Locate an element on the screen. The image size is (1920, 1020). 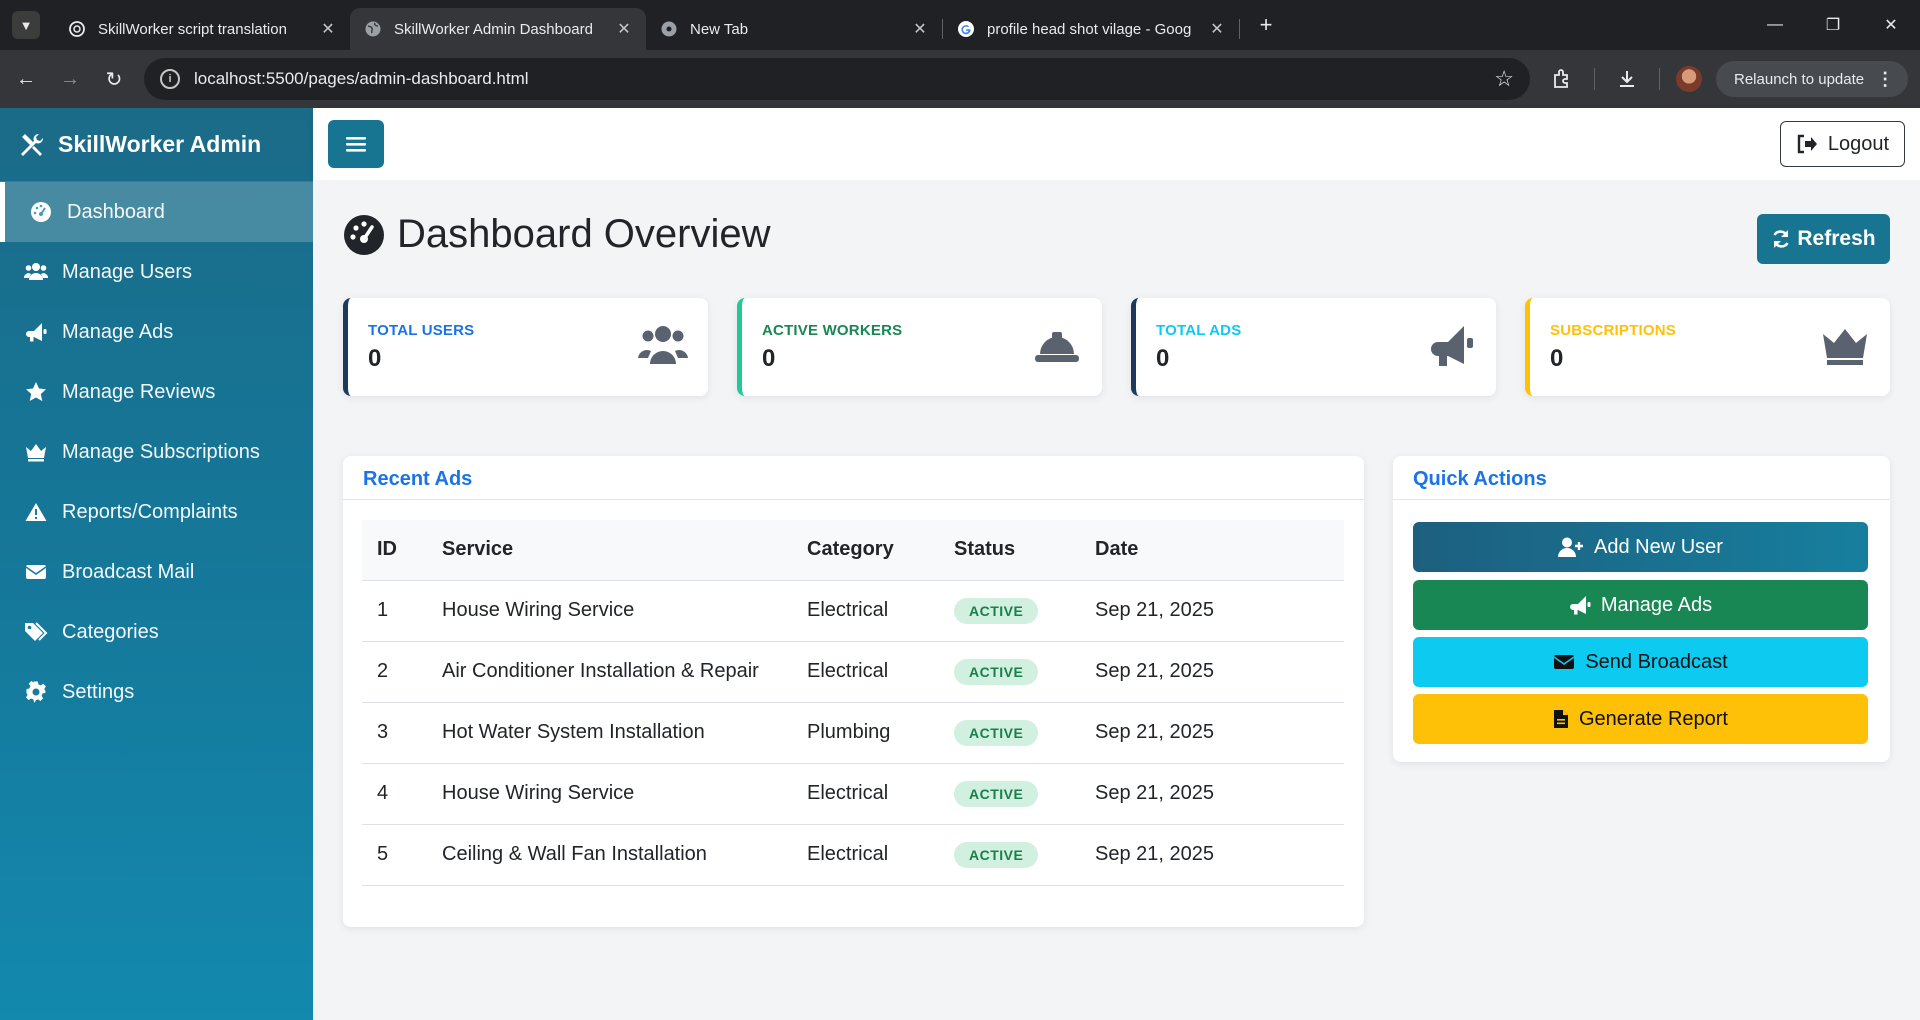
cell-status: ACTIVE is located at coordinates (1009, 794).